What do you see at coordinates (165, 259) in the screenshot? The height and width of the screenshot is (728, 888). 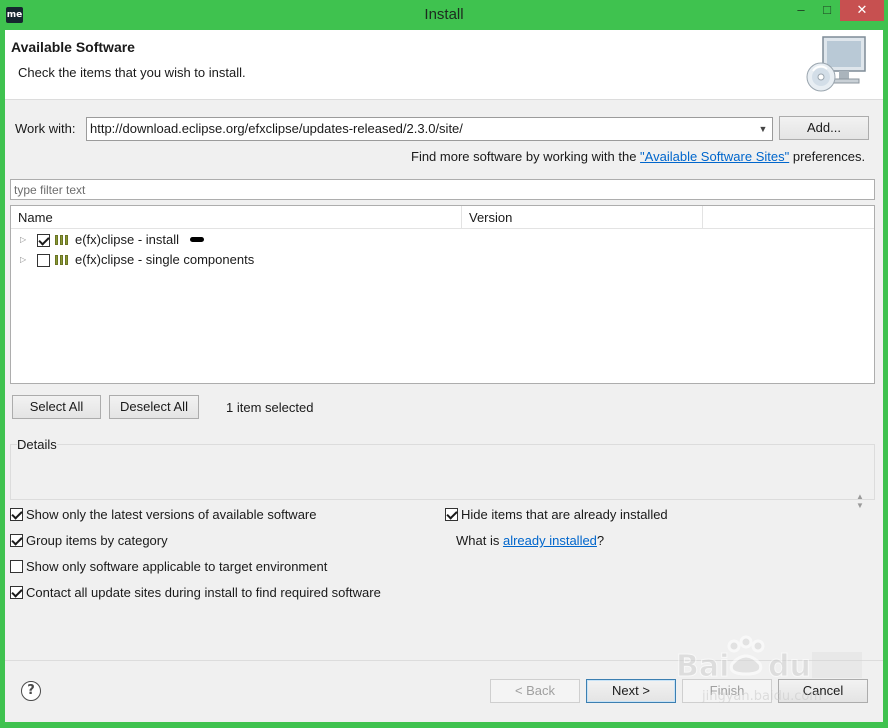 I see `tree-row-label: e(fx)clipse - single components` at bounding box center [165, 259].